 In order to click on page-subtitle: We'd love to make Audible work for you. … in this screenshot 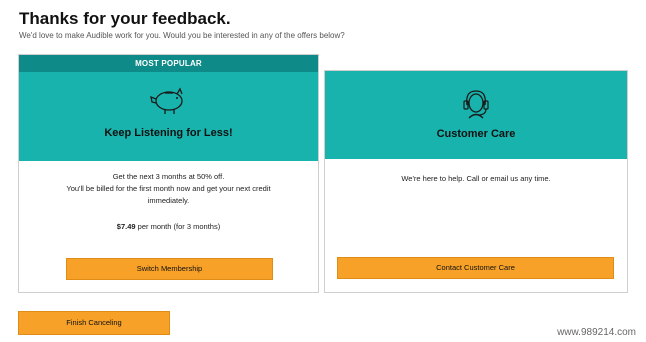, I will do `click(182, 35)`.